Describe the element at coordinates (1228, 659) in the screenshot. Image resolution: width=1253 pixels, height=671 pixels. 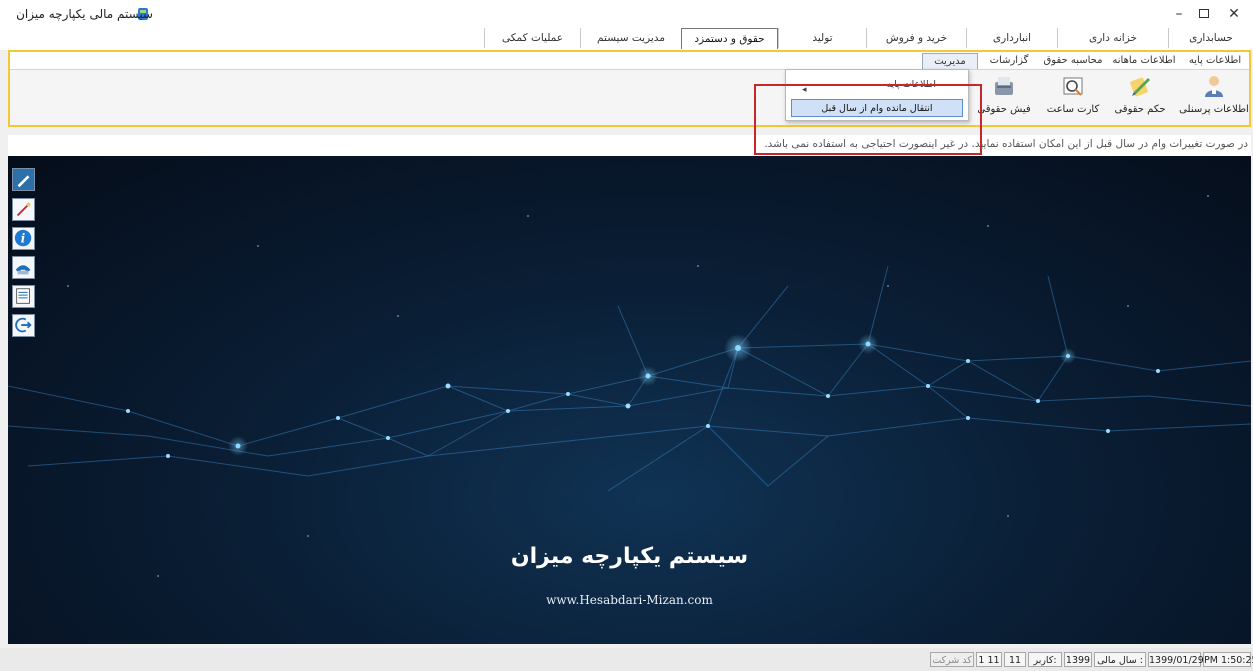
I see `status-time: PM 1:50:25` at that location.